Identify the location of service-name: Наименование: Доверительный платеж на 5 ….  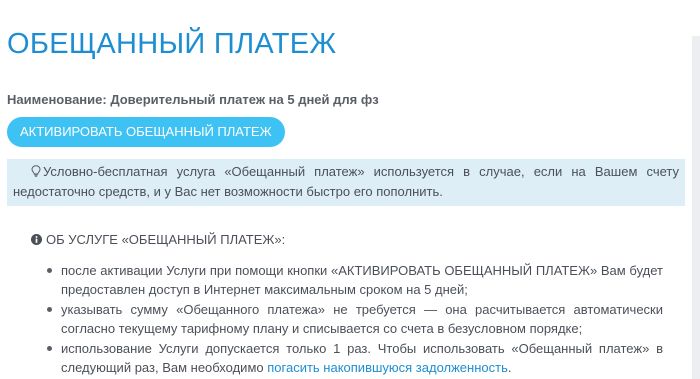
(193, 99).